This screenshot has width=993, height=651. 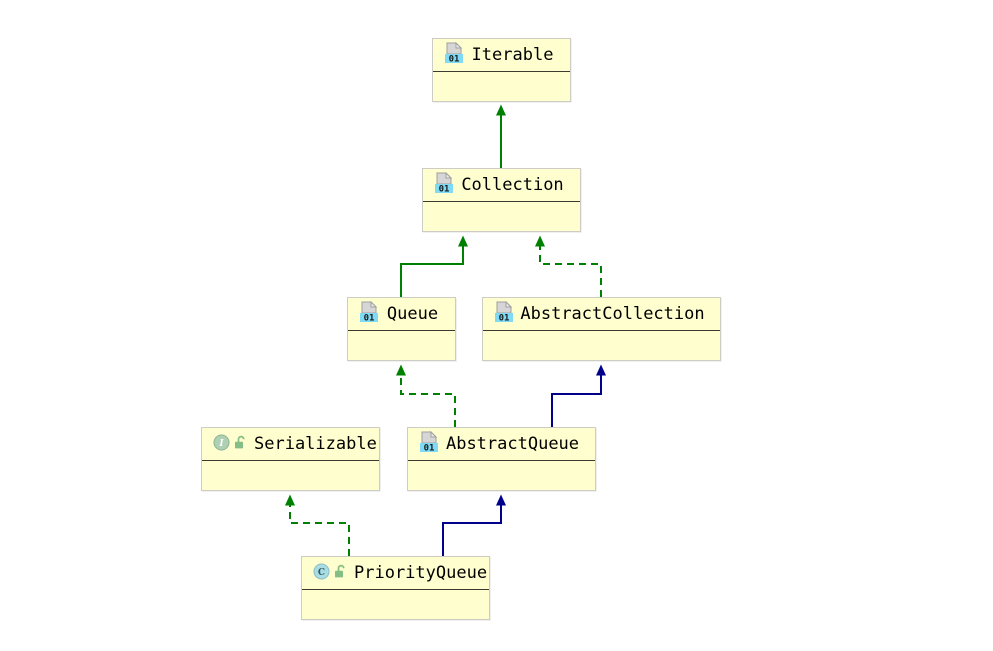 I want to click on uml-node-serializable: I Serializable, so click(x=290, y=459).